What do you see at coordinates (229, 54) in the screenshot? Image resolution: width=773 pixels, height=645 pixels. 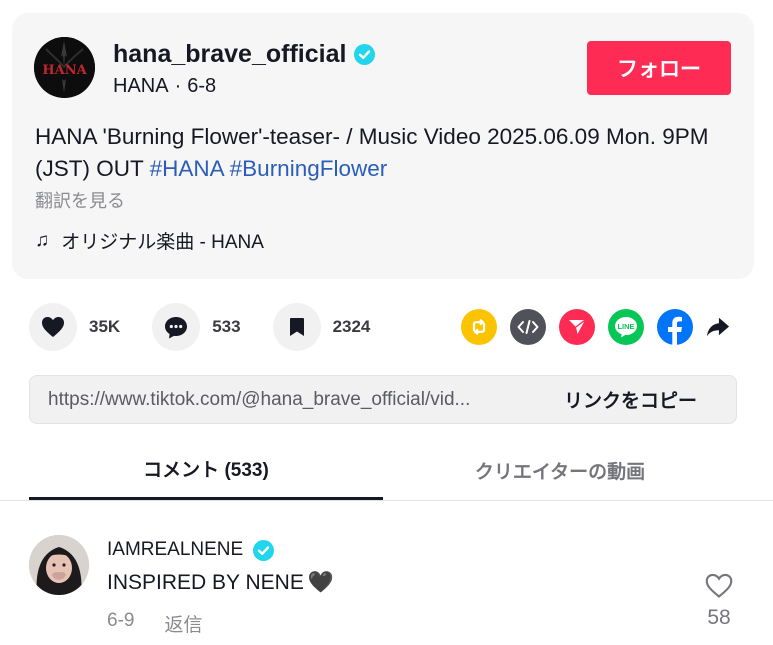 I see `username-text: hana_brave_official` at bounding box center [229, 54].